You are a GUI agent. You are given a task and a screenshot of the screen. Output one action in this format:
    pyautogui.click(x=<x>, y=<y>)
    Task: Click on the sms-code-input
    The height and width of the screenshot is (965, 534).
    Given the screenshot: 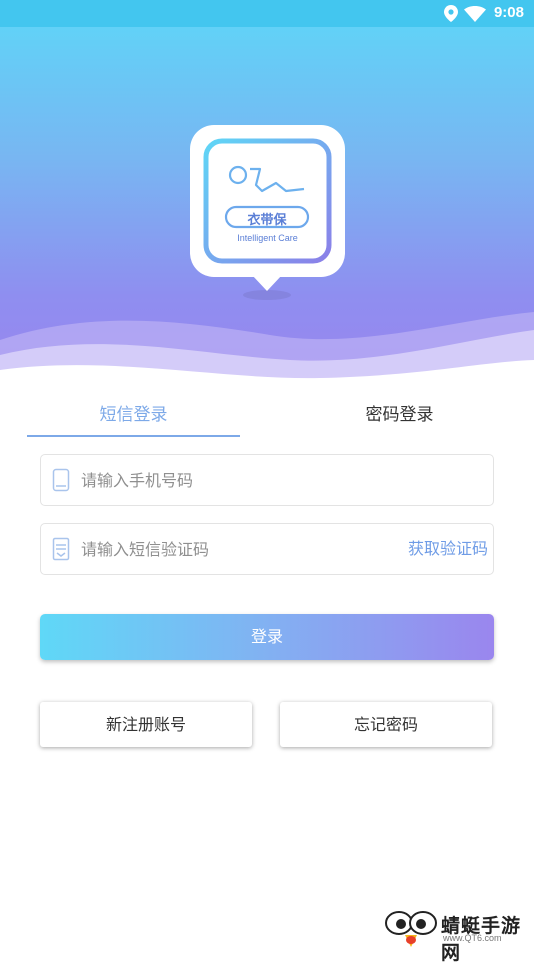 What is the action you would take?
    pyautogui.click(x=231, y=549)
    